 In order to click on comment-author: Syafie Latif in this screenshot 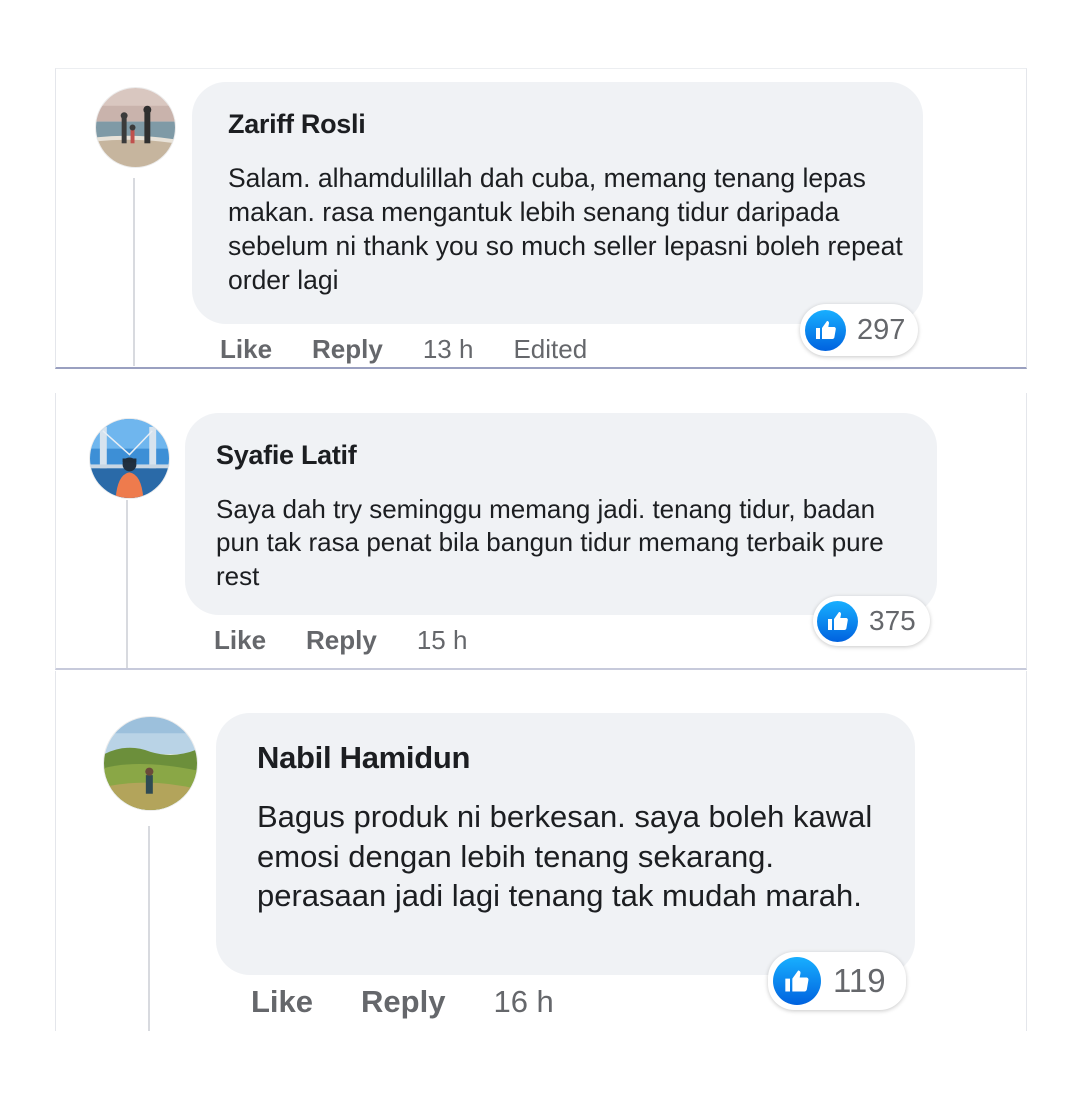, I will do `click(286, 455)`.